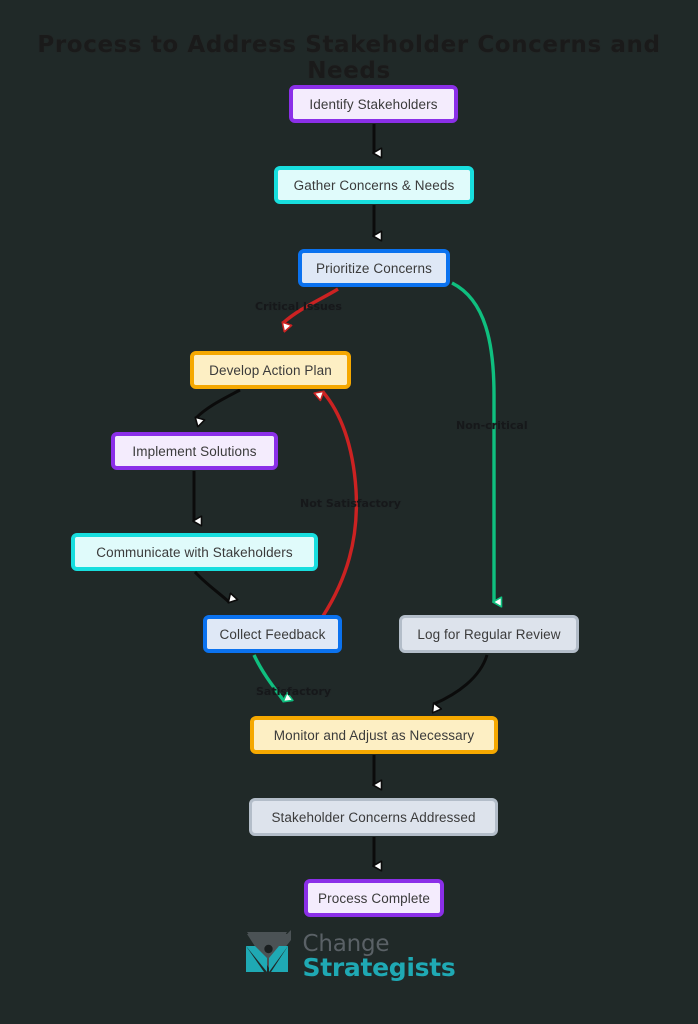  I want to click on edge-communicate-collect, so click(211, 586).